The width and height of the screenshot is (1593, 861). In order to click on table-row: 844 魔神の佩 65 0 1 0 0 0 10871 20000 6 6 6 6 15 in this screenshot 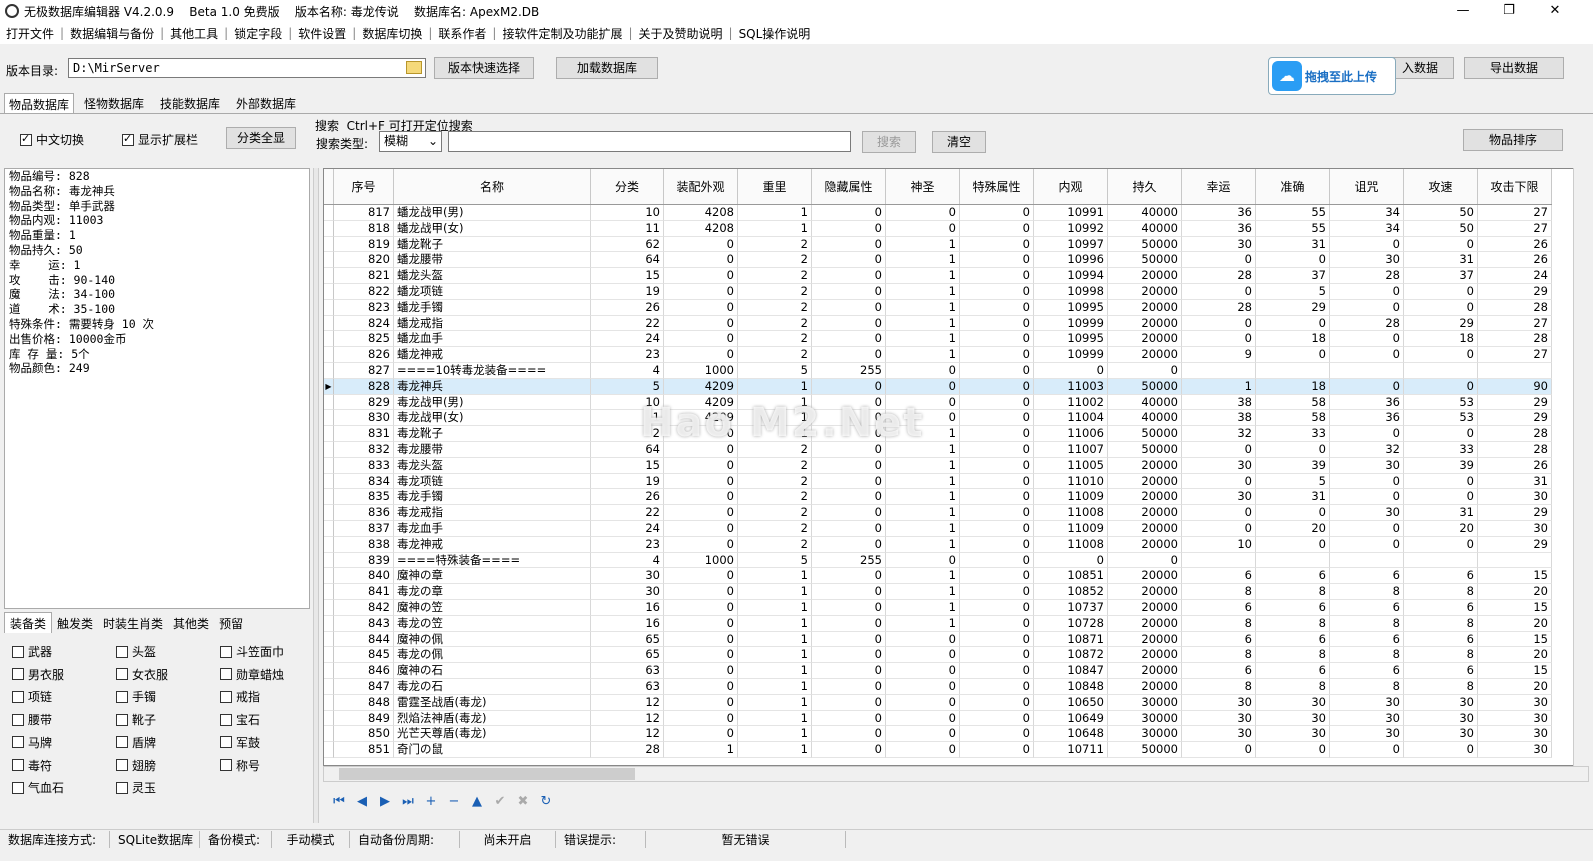, I will do `click(938, 639)`.